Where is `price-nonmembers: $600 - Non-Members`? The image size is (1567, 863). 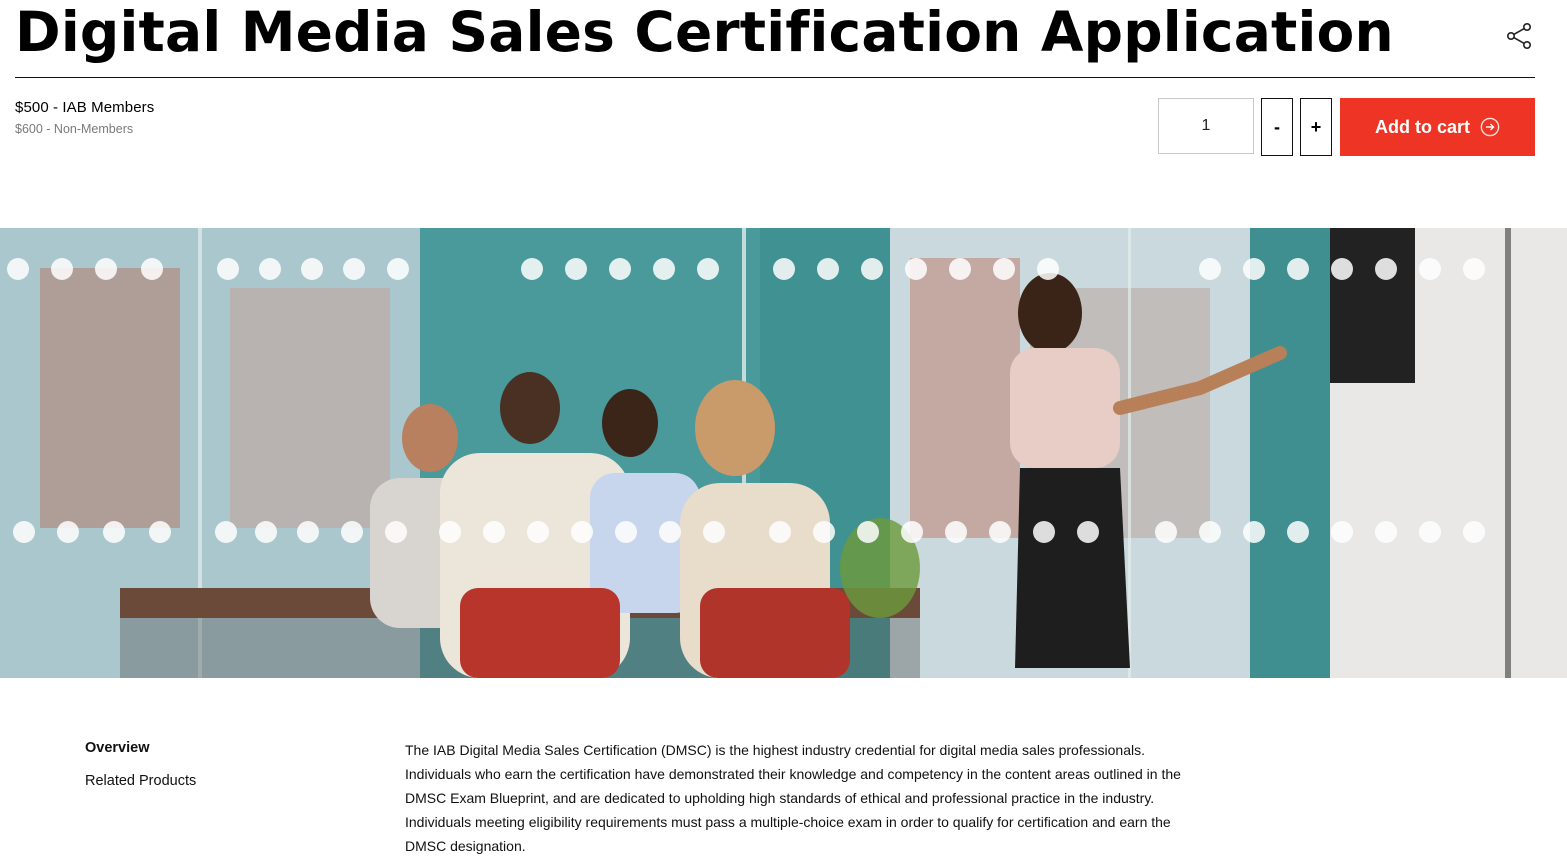
price-nonmembers: $600 - Non-Members is located at coordinates (74, 129).